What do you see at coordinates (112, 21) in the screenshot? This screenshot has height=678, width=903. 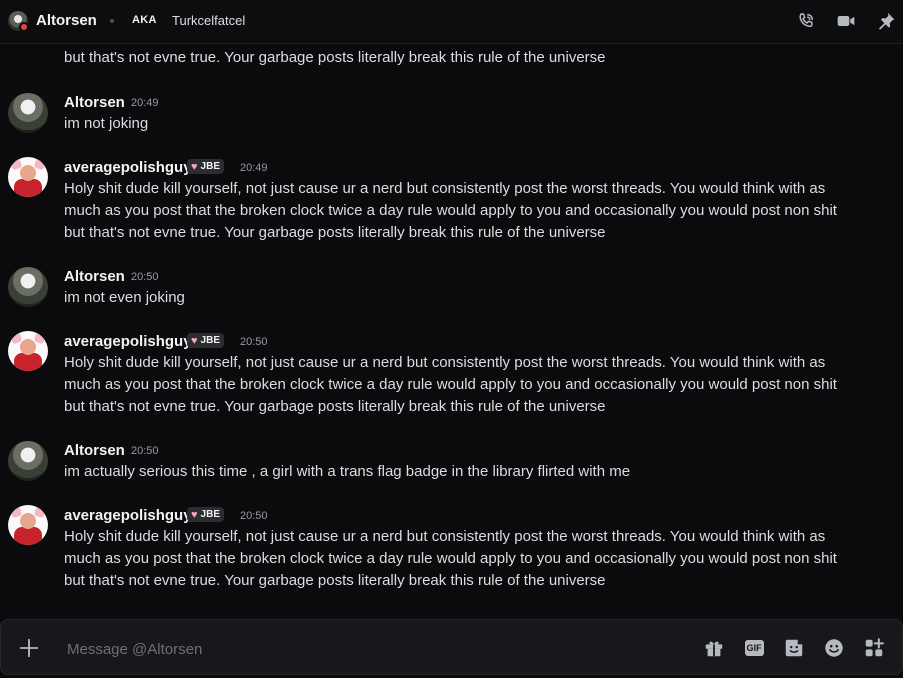 I see `header-separator-dot` at bounding box center [112, 21].